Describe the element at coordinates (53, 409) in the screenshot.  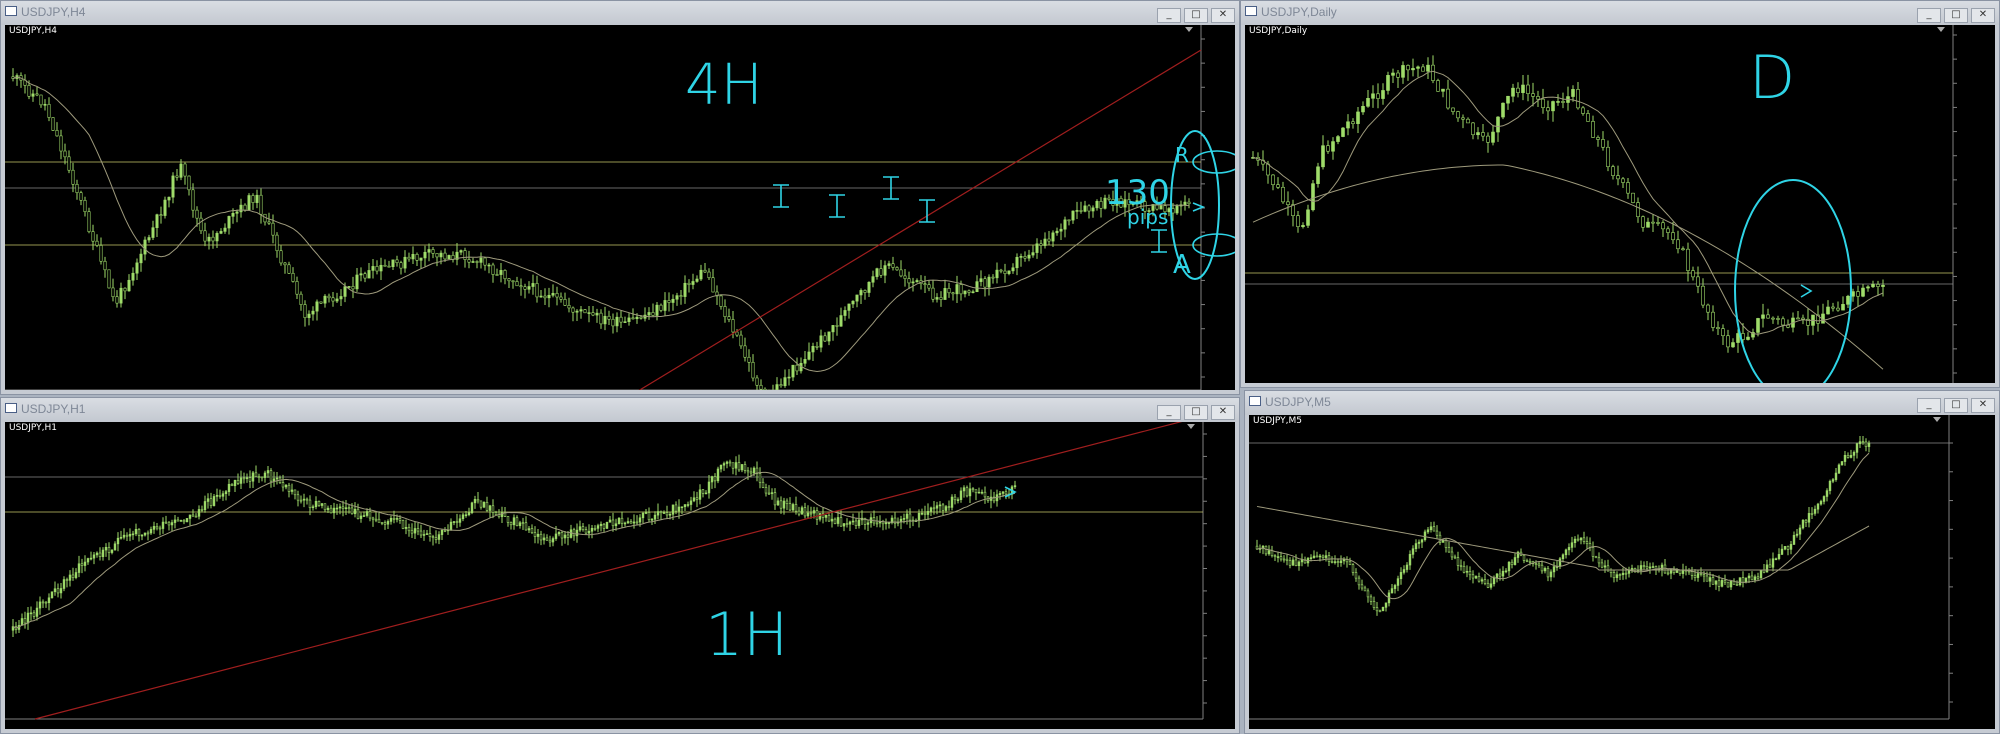
I see `window-title: USDJPY,H1` at that location.